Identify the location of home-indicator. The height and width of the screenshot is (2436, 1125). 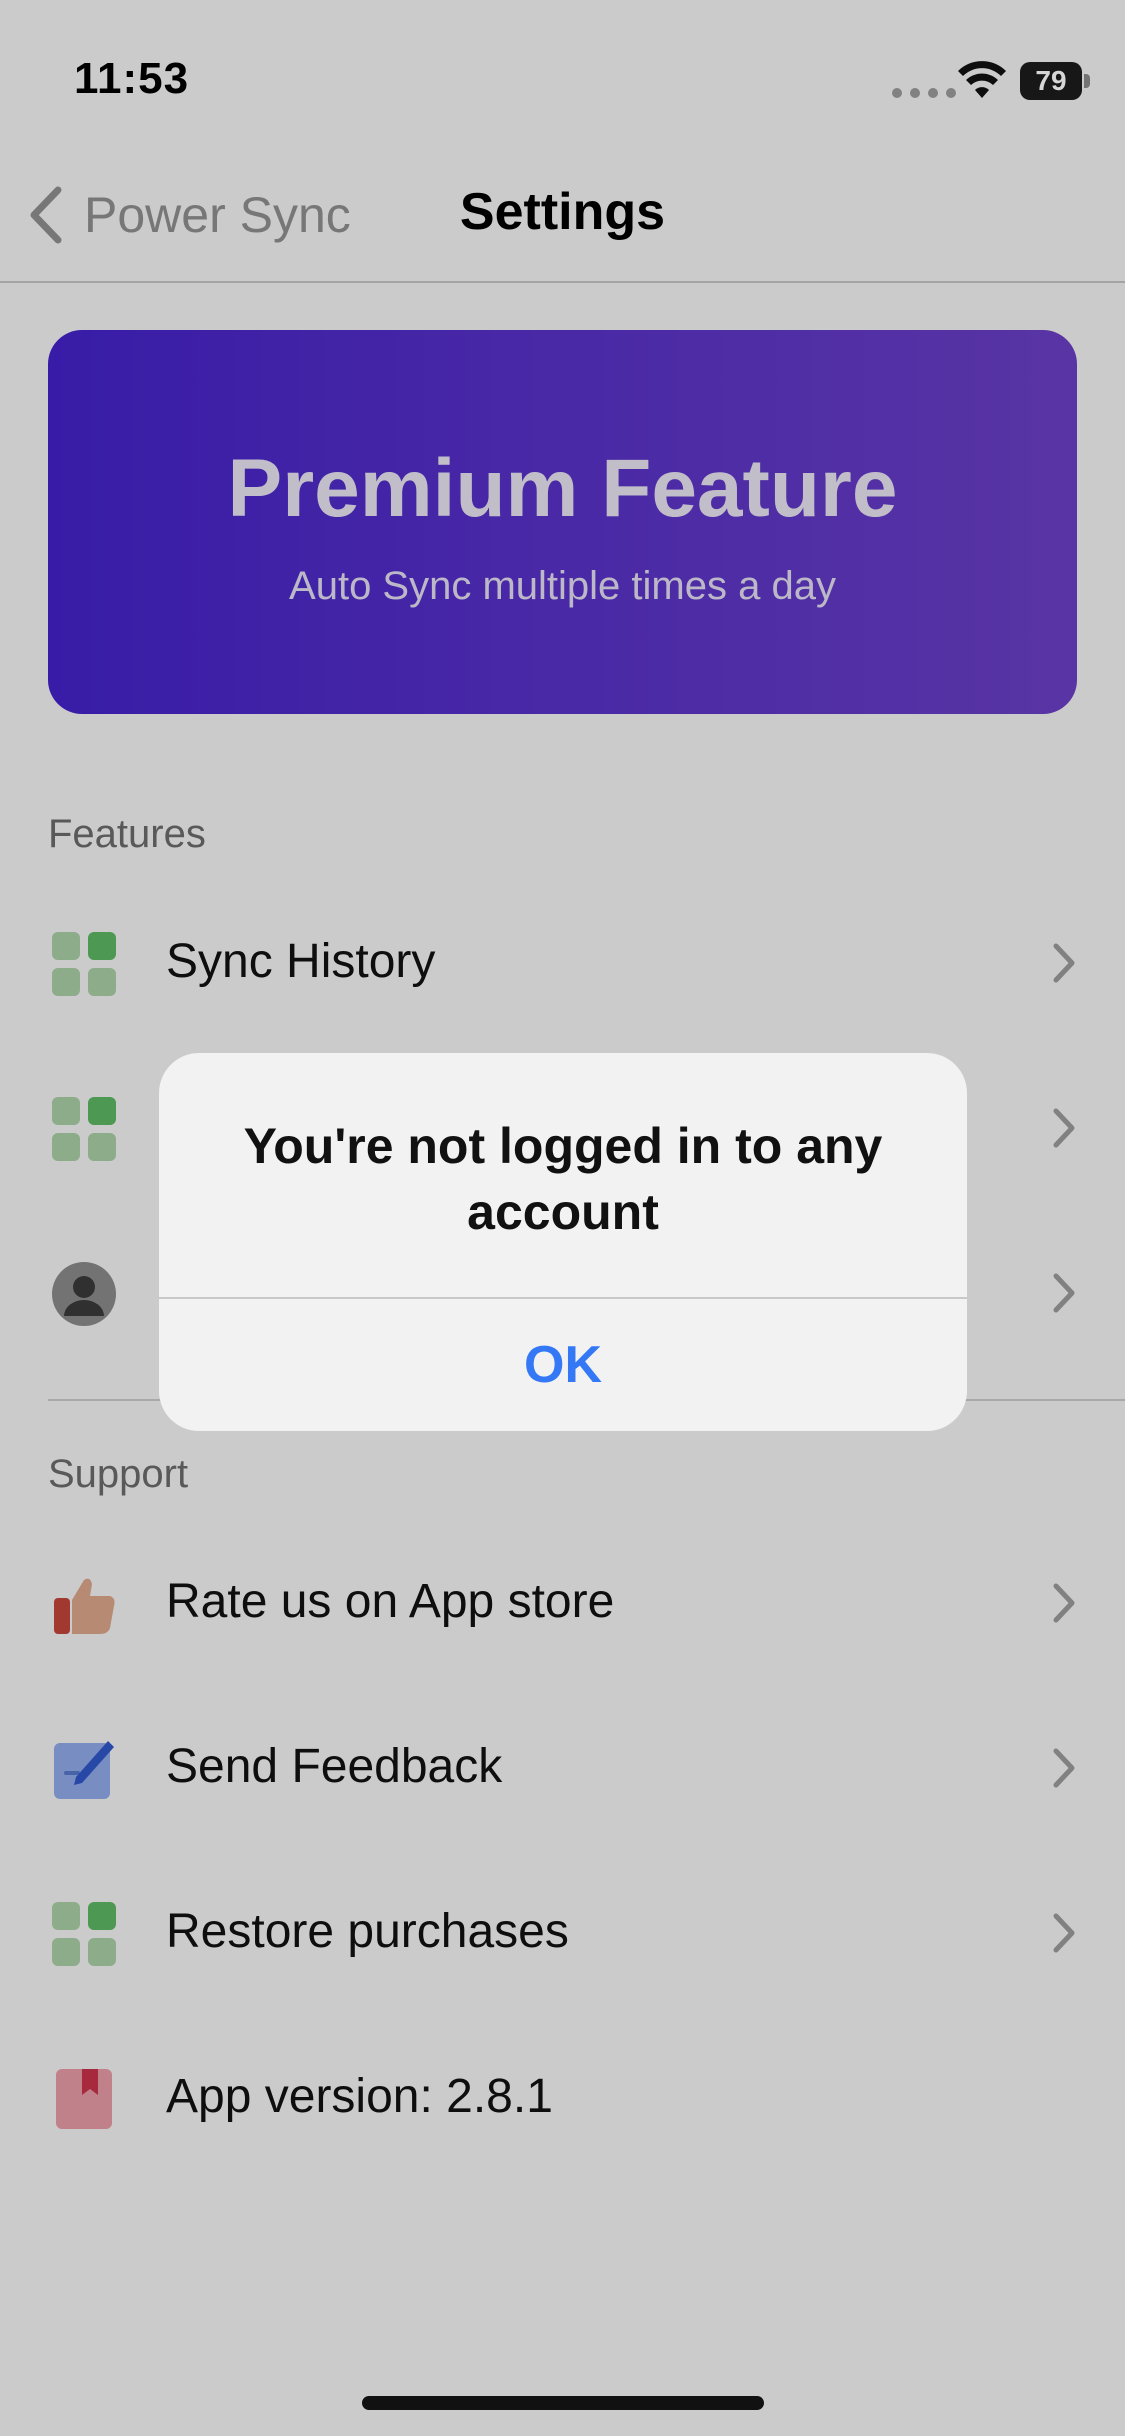
(563, 2403).